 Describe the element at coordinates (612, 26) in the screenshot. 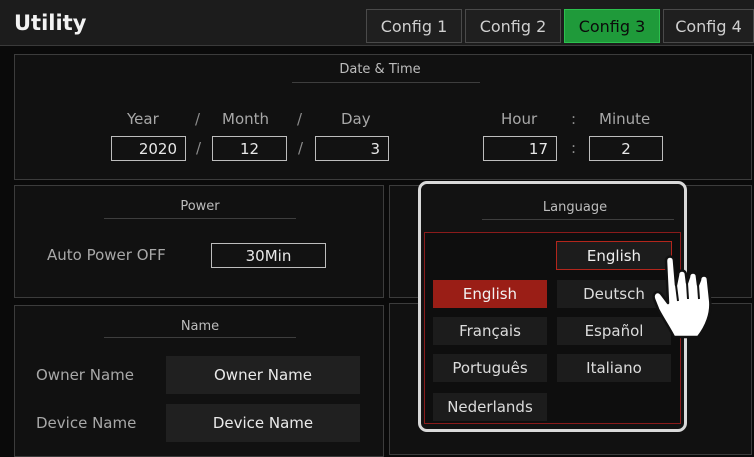

I see `tab-config-3: Config 3` at that location.